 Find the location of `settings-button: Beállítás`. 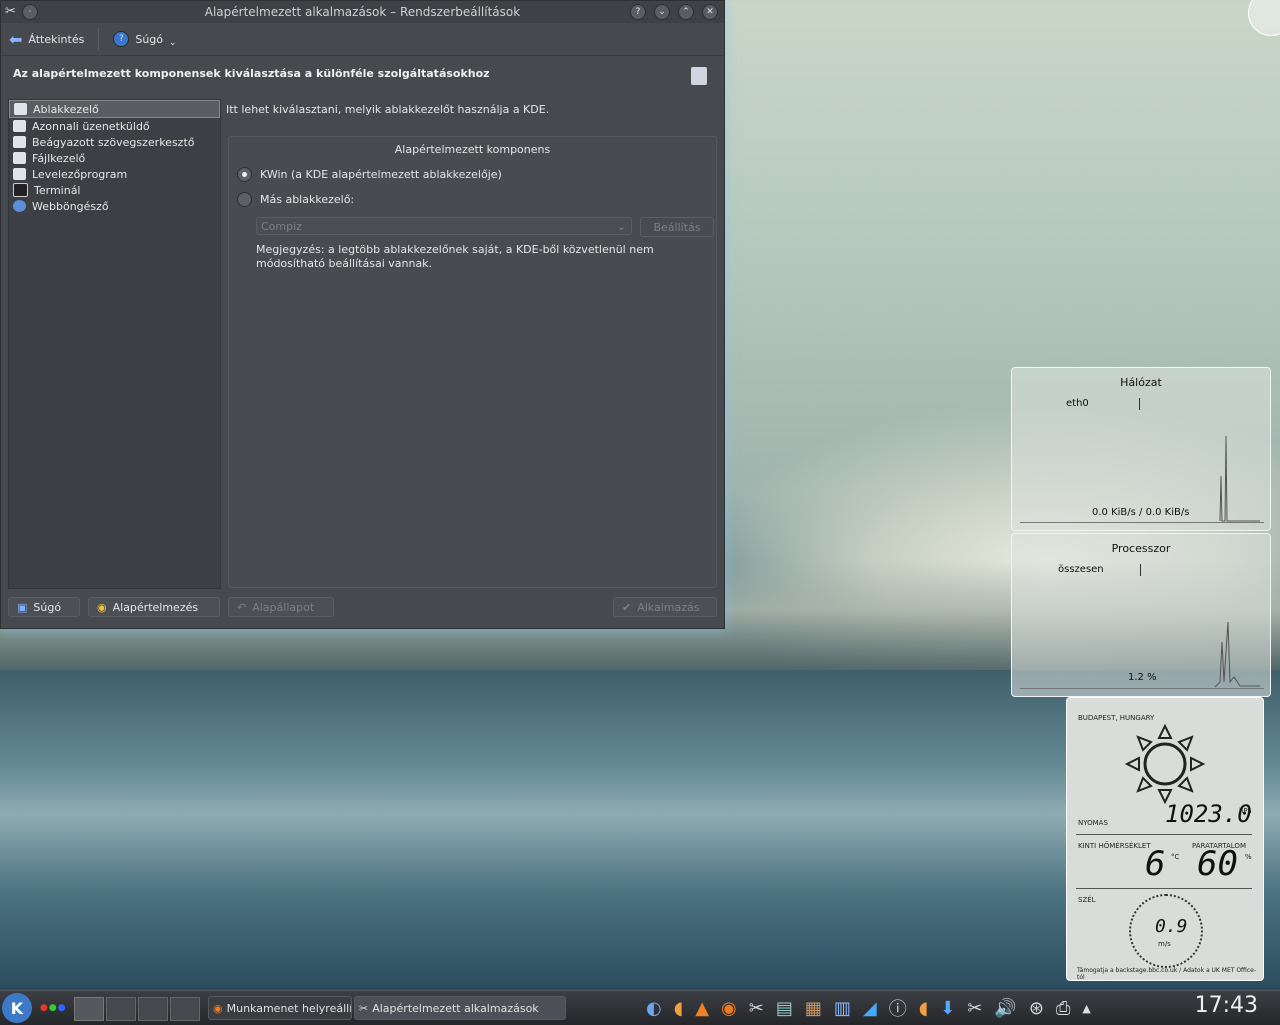

settings-button: Beállítás is located at coordinates (677, 227).